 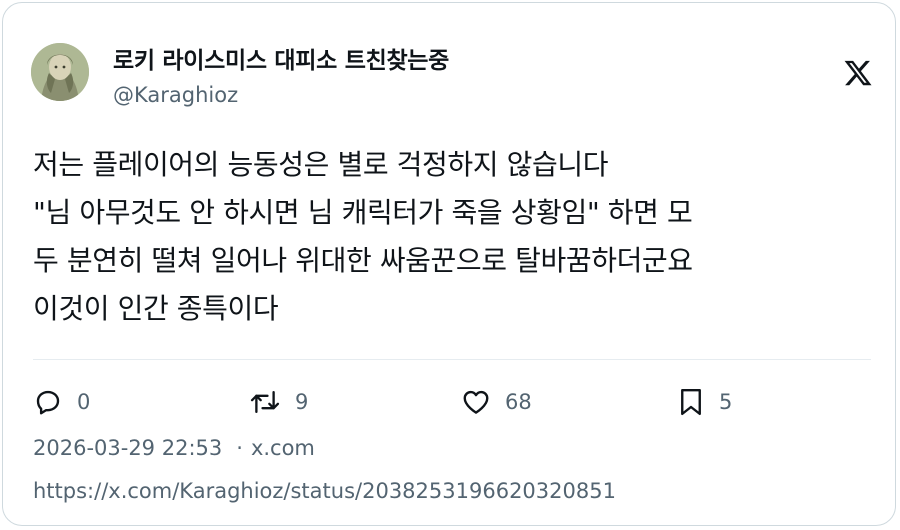 I want to click on reply-count: 0, so click(x=84, y=402).